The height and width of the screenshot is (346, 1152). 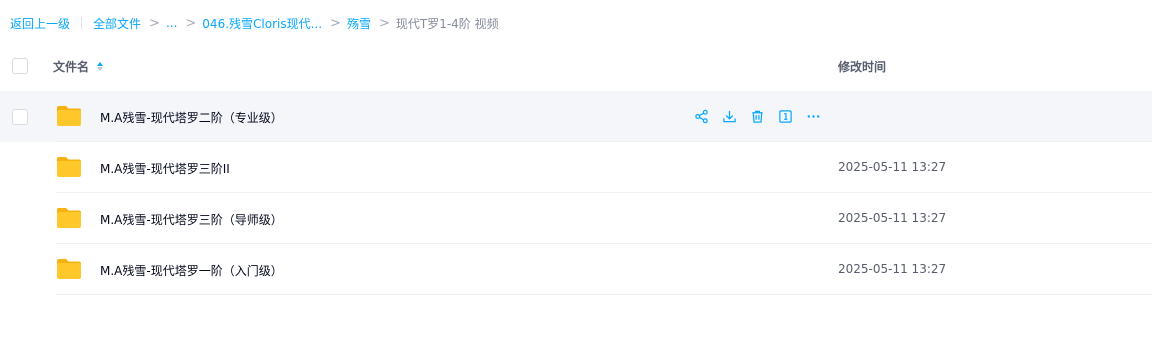 I want to click on sort-by-name: 文件名, so click(x=78, y=66).